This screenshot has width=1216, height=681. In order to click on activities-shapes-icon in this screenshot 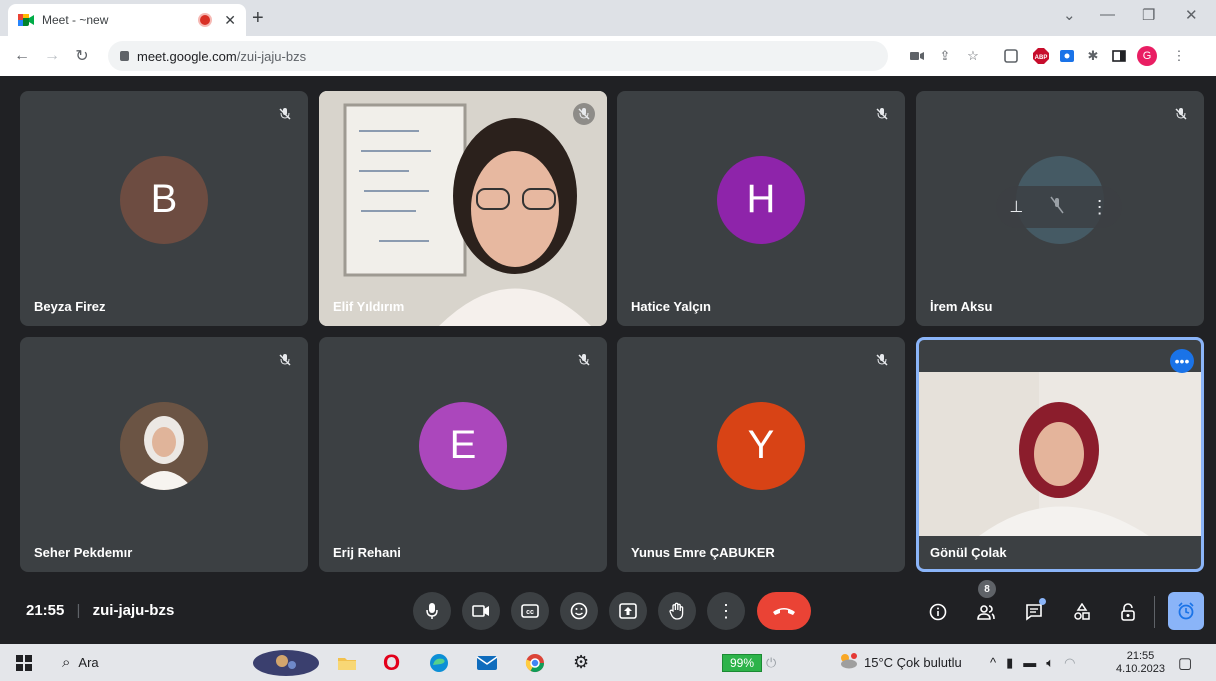, I will do `click(1082, 611)`.